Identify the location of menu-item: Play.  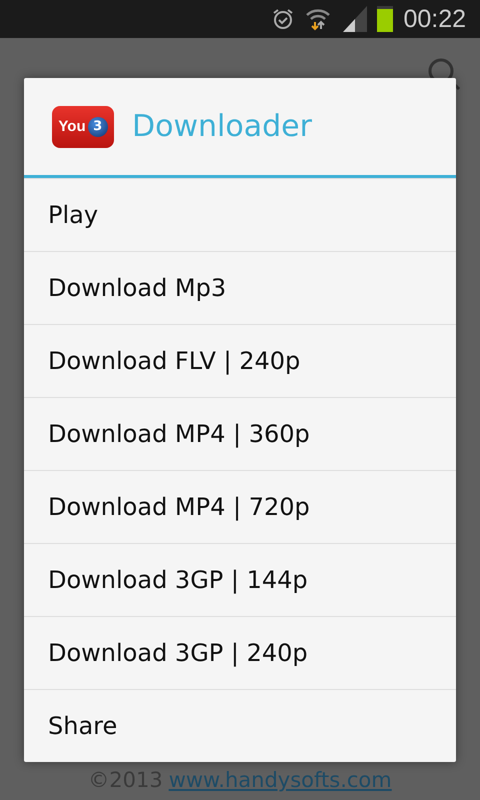
(240, 214).